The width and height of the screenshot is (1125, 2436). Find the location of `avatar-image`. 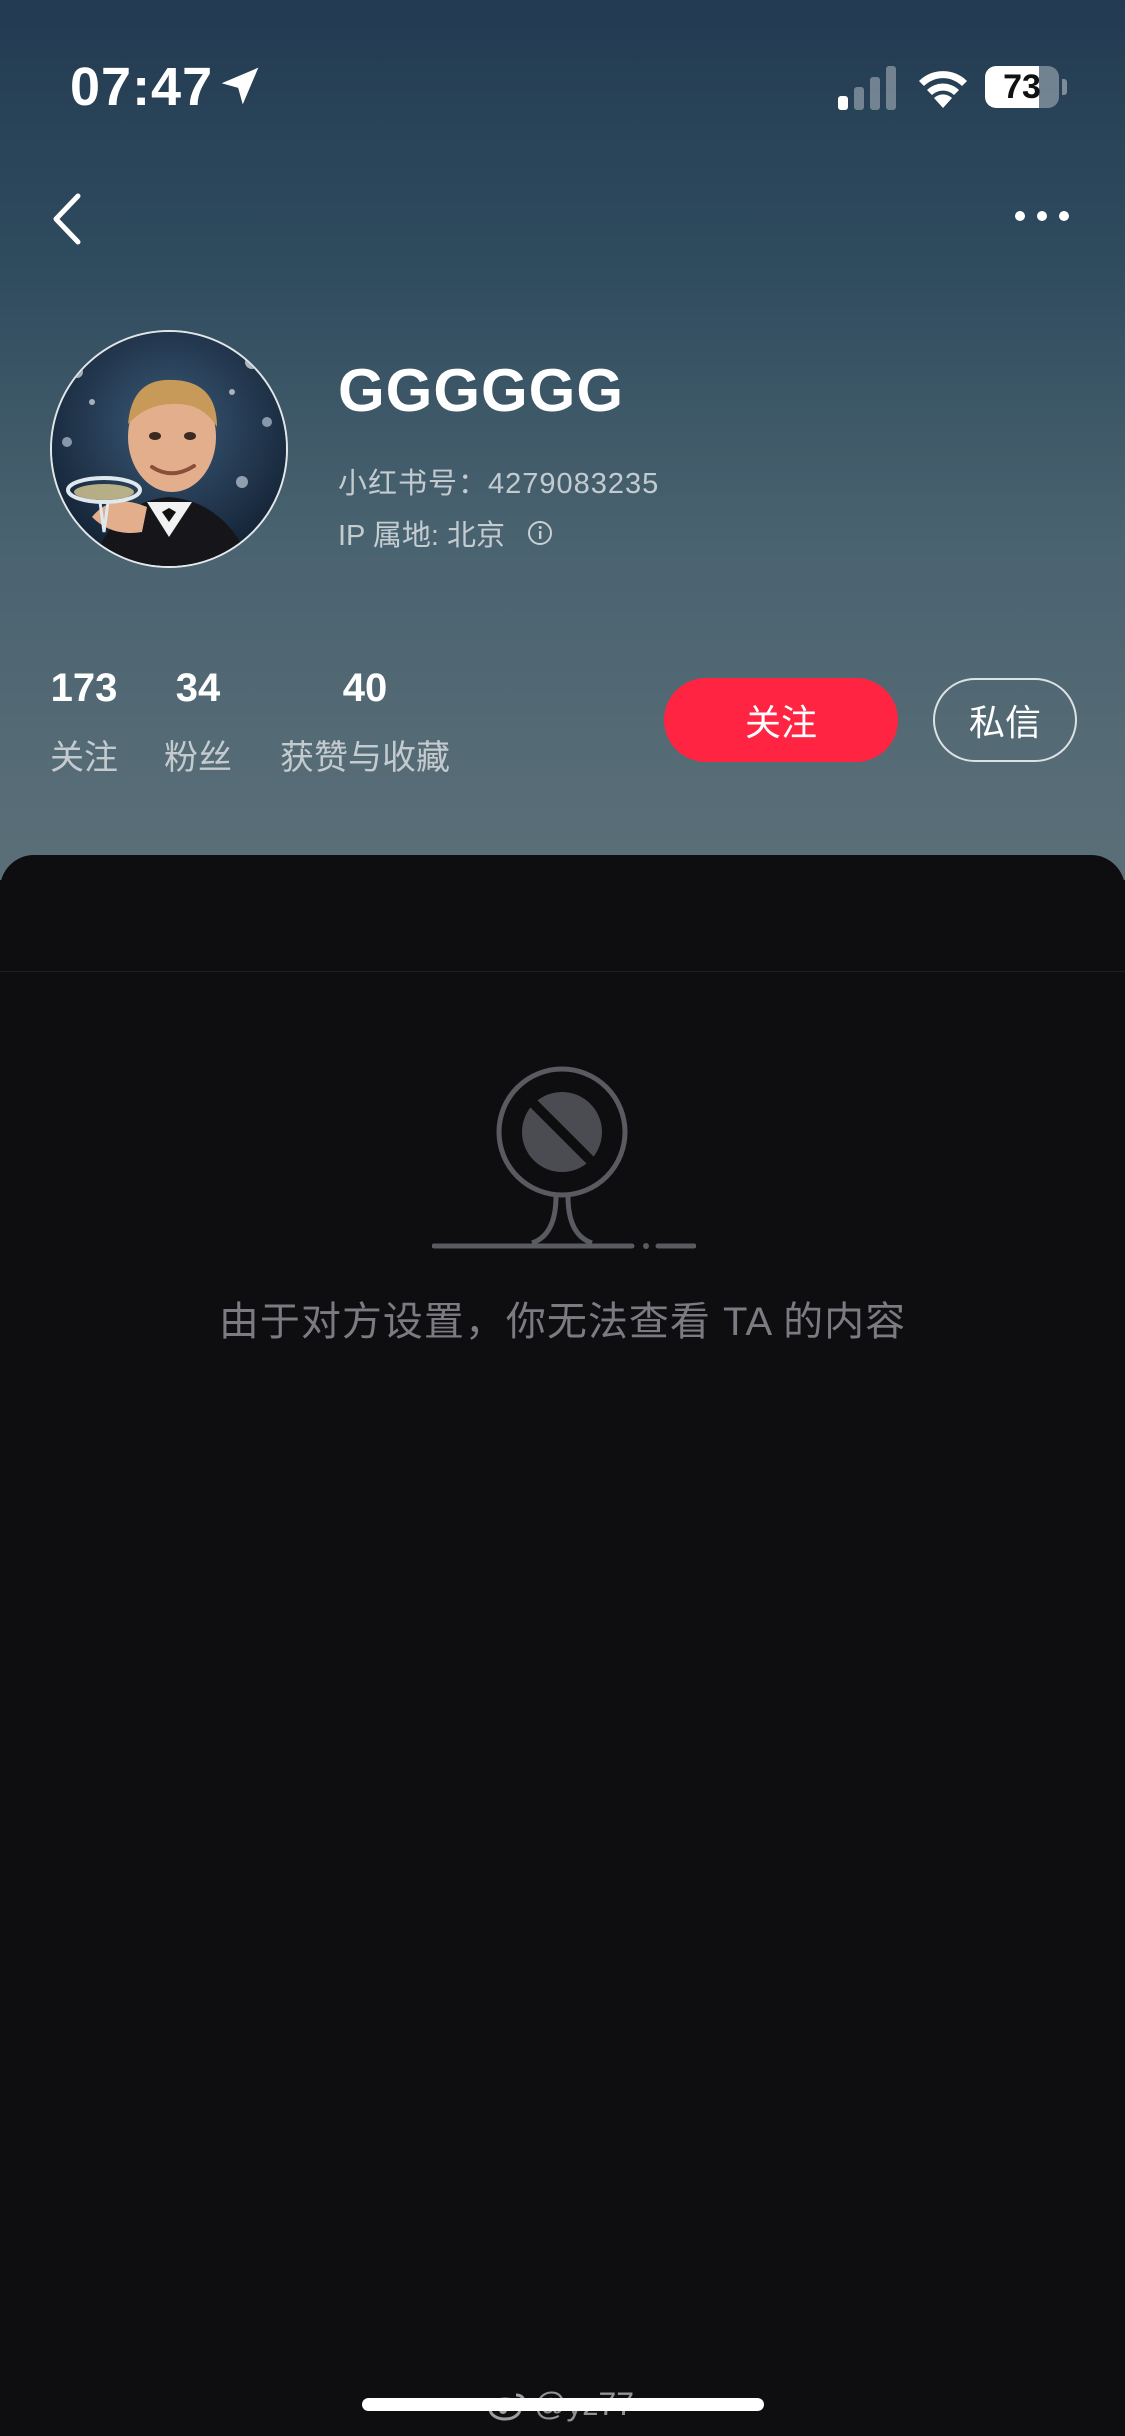

avatar-image is located at coordinates (169, 449).